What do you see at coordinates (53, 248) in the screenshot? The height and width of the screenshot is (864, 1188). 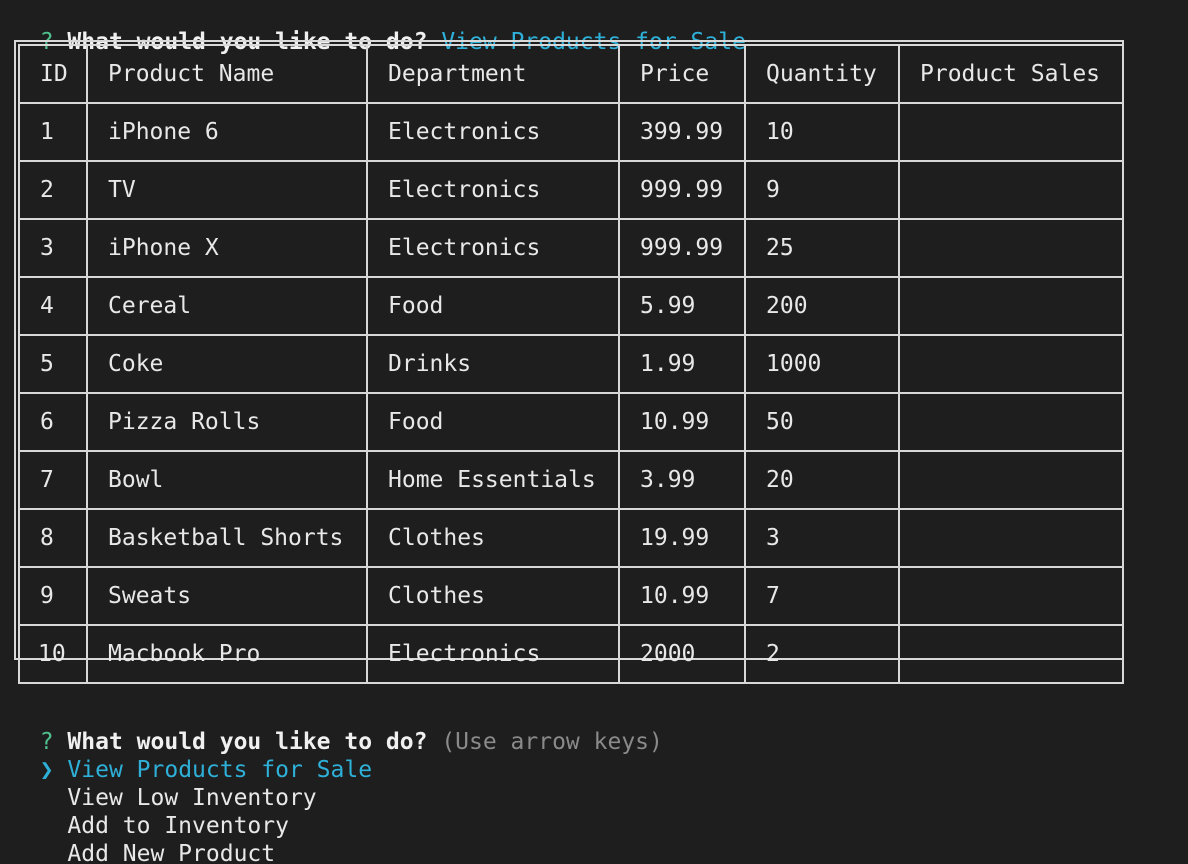 I see `cell-id: 3` at bounding box center [53, 248].